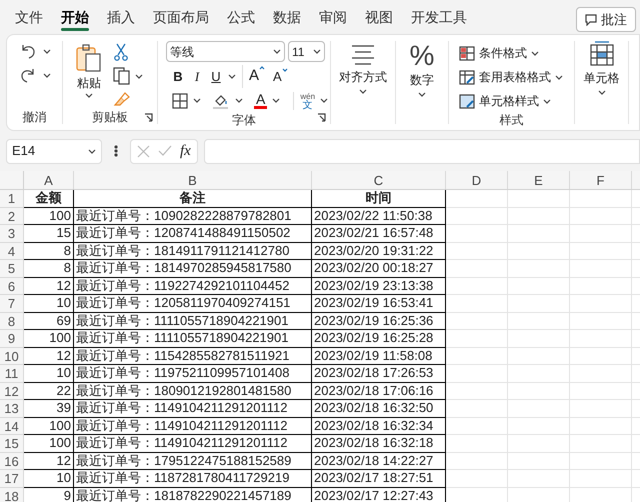  What do you see at coordinates (197, 76) in the screenshot?
I see `italic-button: I` at bounding box center [197, 76].